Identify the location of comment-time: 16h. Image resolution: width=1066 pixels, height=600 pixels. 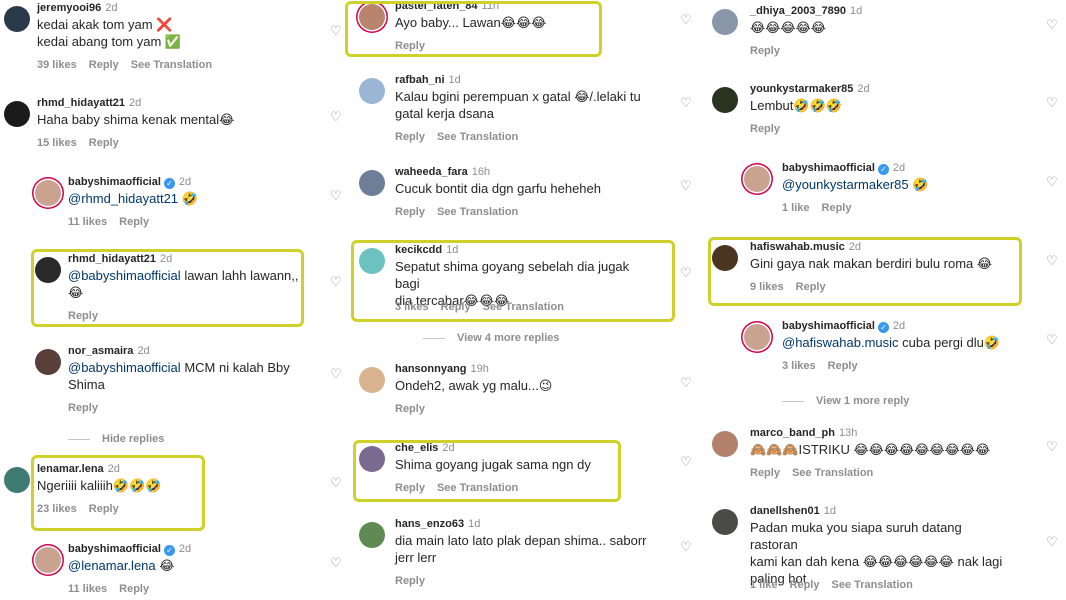
(481, 172).